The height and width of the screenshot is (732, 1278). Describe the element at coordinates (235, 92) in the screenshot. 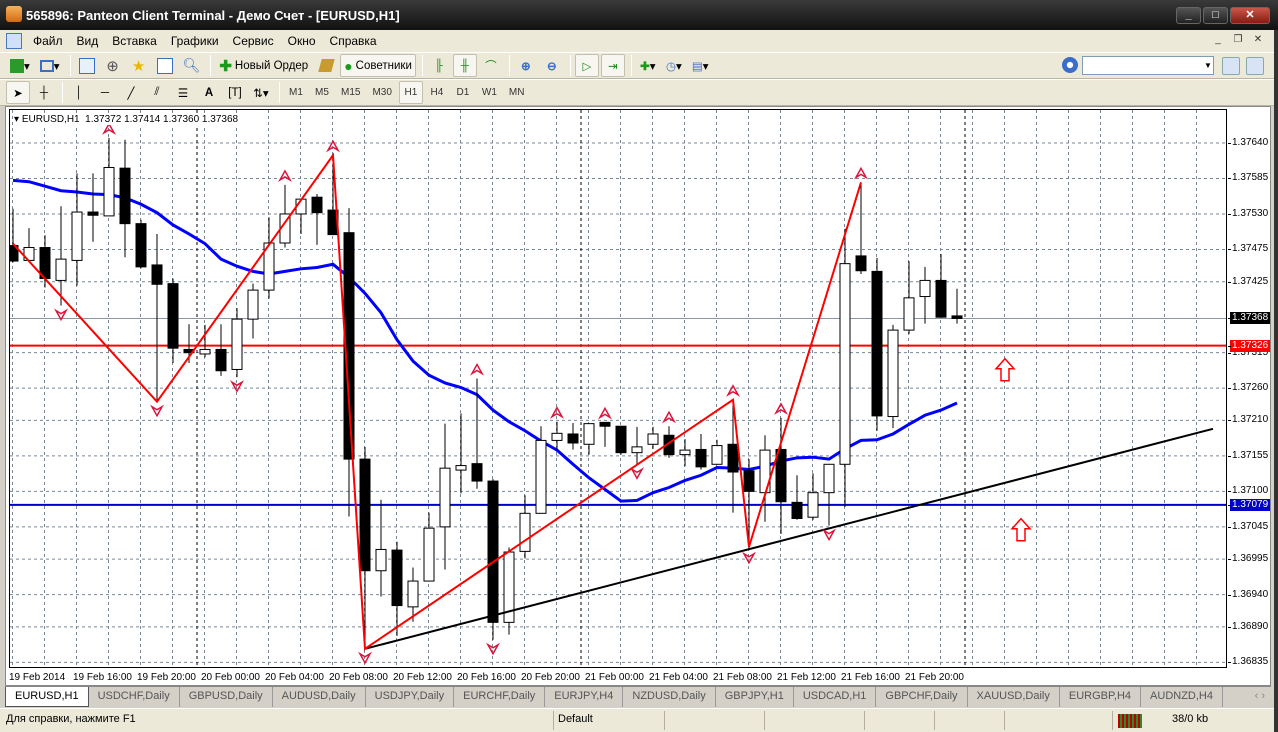

I see `text-label-button: [T]` at that location.